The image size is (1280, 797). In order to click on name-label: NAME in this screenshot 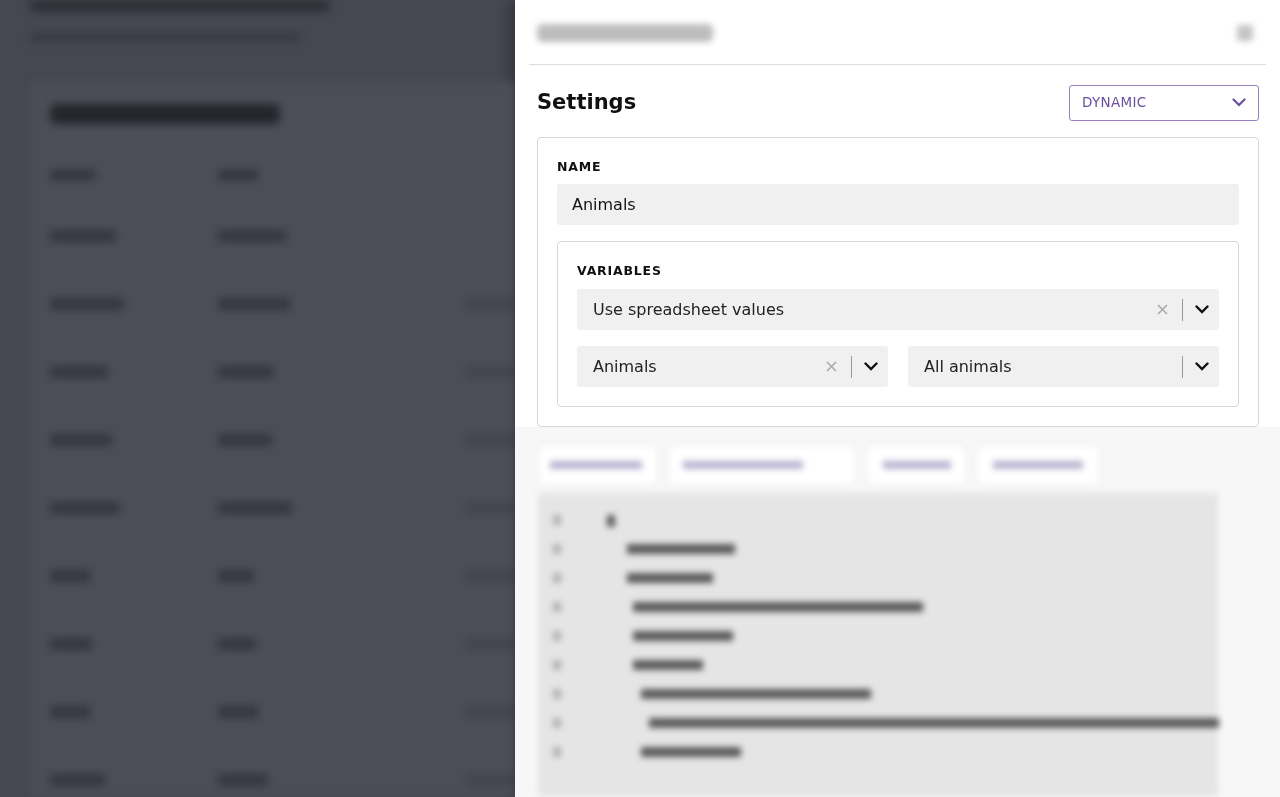, I will do `click(580, 166)`.